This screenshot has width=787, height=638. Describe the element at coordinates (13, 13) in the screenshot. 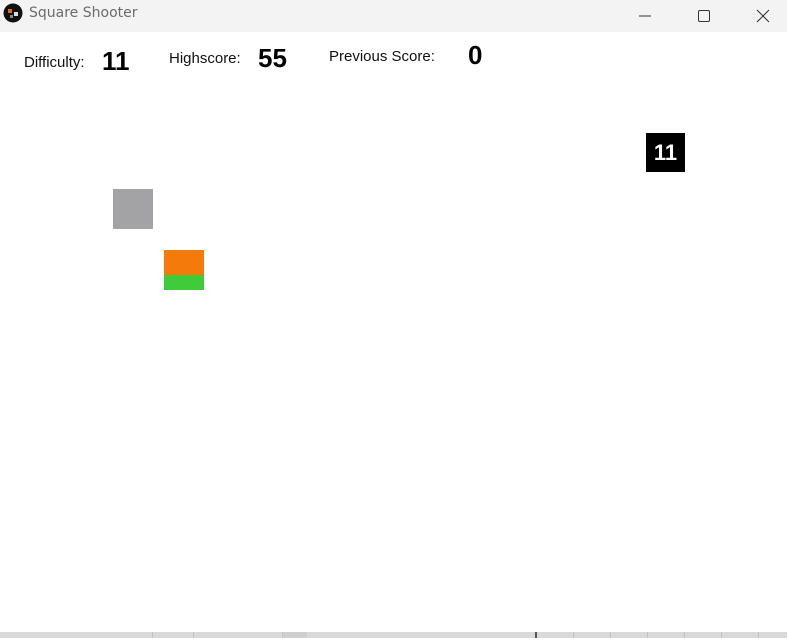

I see `game-app-icon` at that location.